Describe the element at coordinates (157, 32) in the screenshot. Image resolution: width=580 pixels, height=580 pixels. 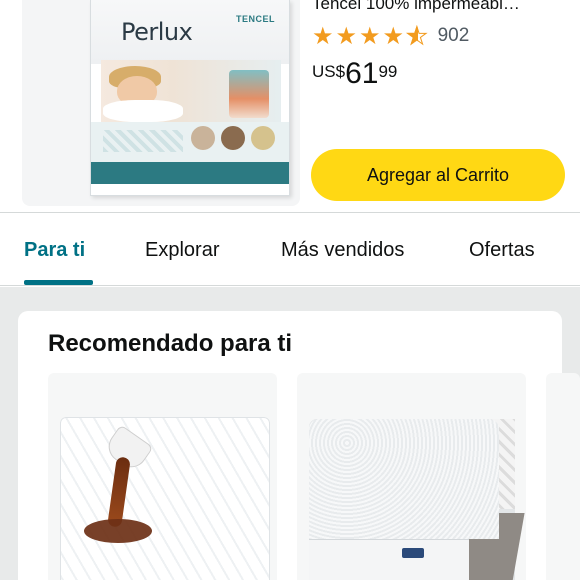
I see `package-brand: Perlux` at that location.